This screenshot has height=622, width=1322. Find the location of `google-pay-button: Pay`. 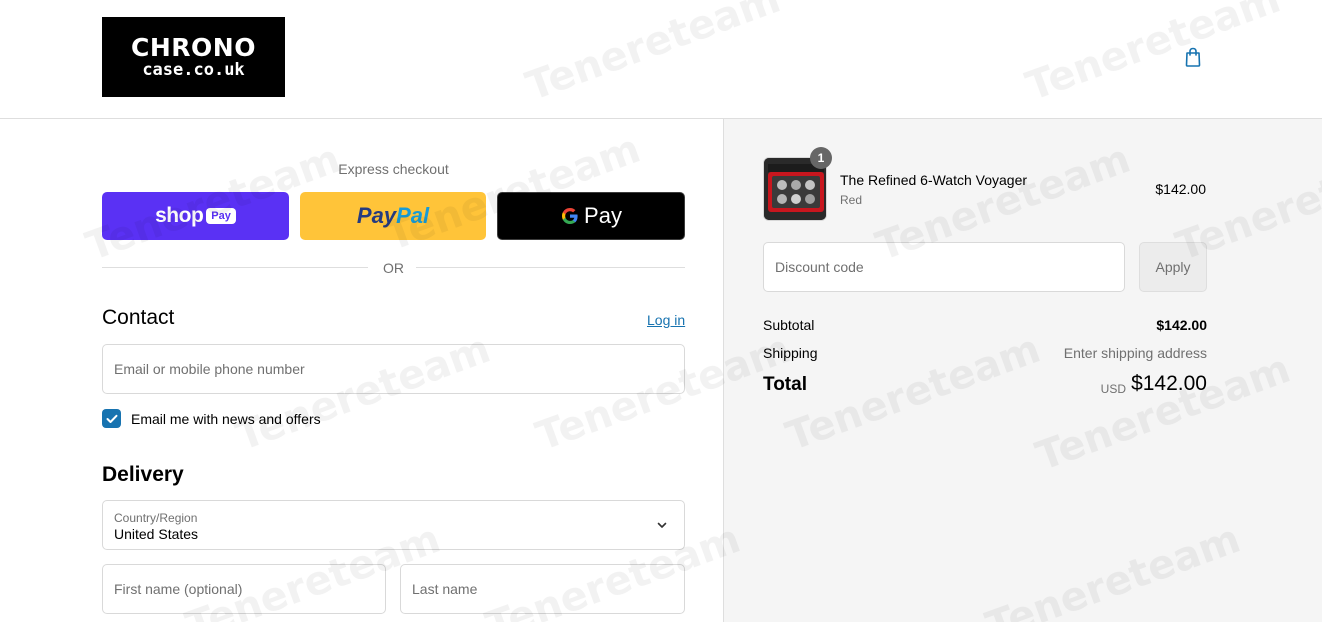

google-pay-button: Pay is located at coordinates (591, 216).